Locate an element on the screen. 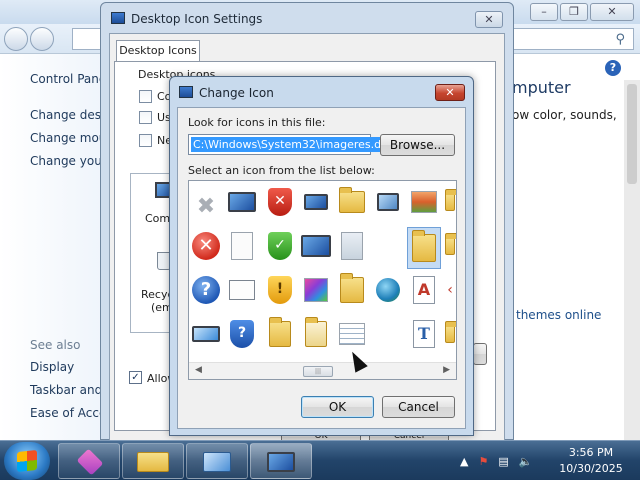 The image size is (640, 480). windows-logo-icon is located at coordinates (27, 461).